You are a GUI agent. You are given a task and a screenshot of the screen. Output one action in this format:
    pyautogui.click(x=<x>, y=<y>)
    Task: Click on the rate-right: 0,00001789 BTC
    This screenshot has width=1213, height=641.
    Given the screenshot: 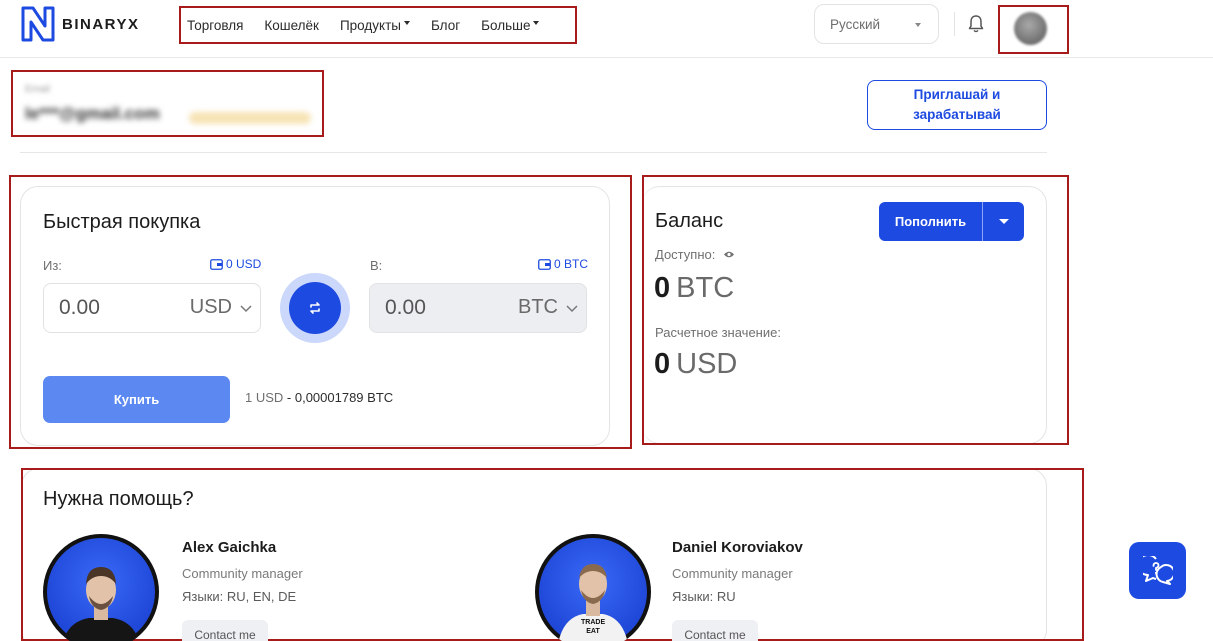 What is the action you would take?
    pyautogui.click(x=344, y=397)
    